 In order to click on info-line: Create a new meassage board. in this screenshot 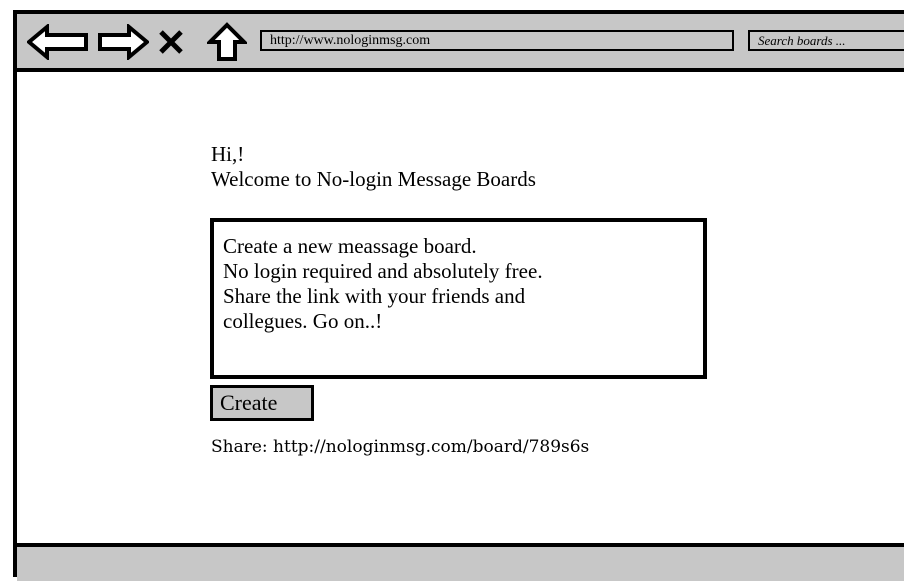, I will do `click(350, 246)`.